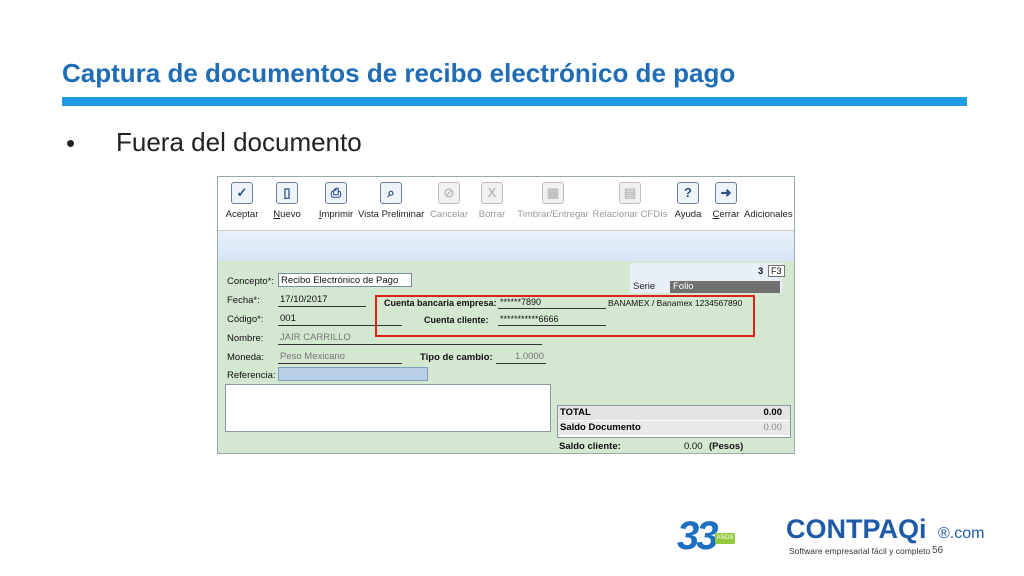 This screenshot has height=576, width=1024. What do you see at coordinates (239, 142) in the screenshot?
I see `bullet-text: Fuera del documento` at bounding box center [239, 142].